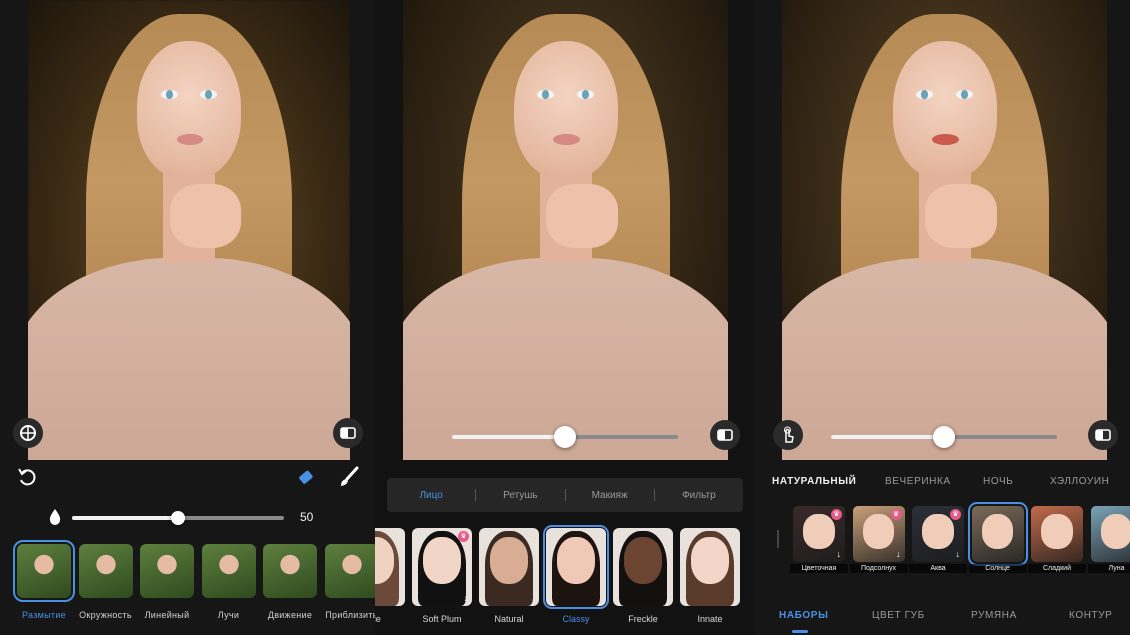  I want to click on tab-presets: НАБОРЫ, so click(803, 615).